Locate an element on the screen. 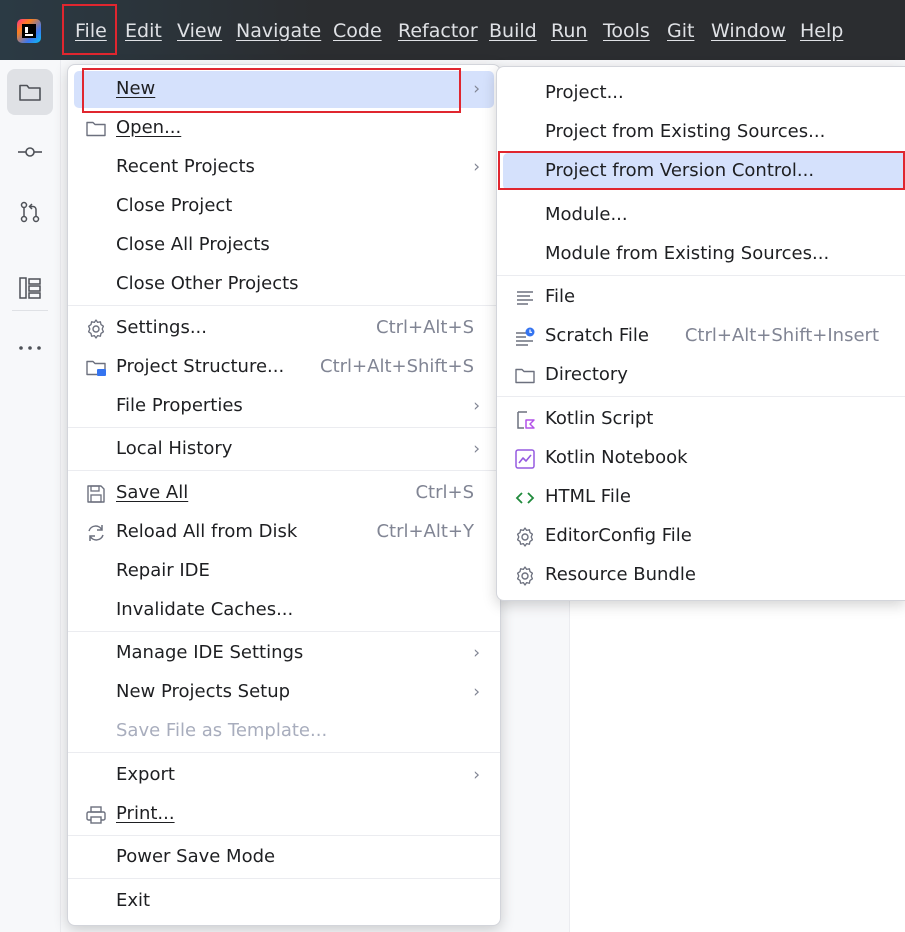 The width and height of the screenshot is (905, 932). menu-item-new-file: File is located at coordinates (701, 297).